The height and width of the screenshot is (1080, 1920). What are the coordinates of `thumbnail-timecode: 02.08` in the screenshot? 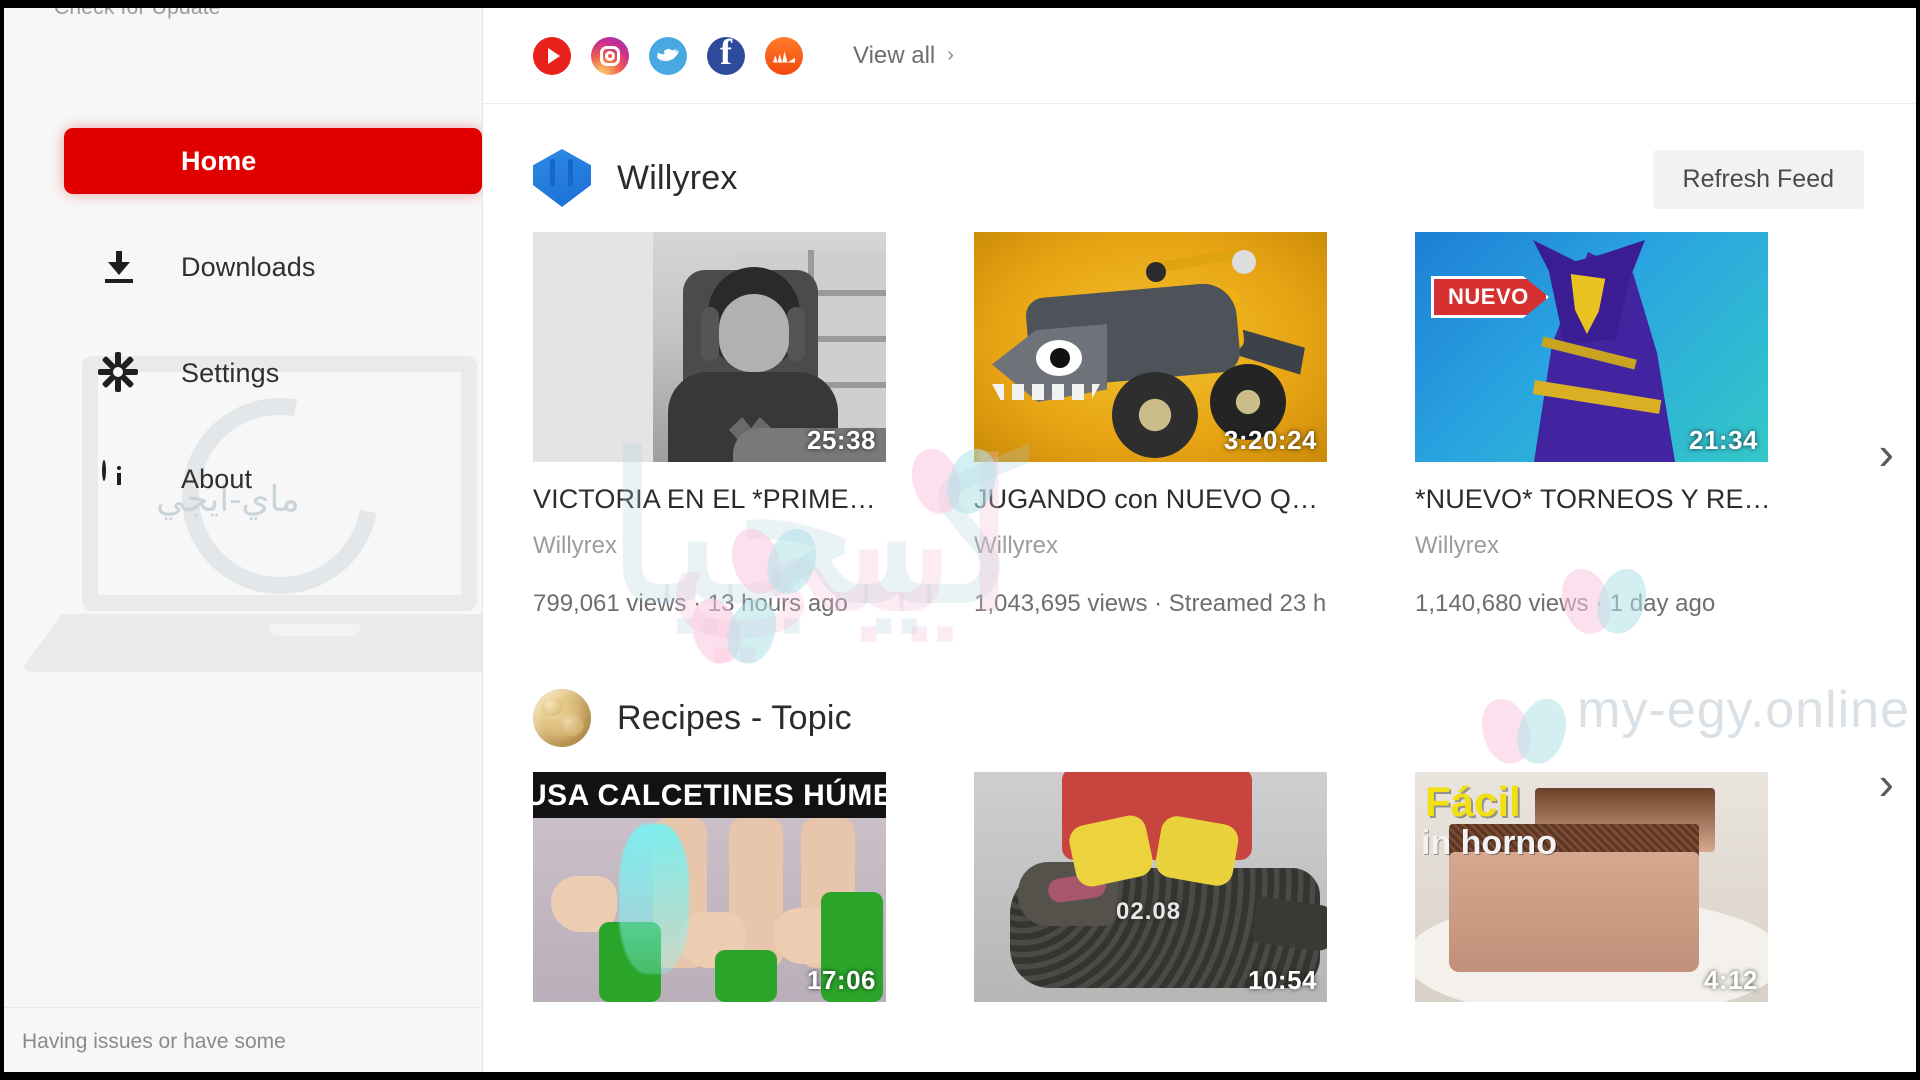 It's located at (1149, 911).